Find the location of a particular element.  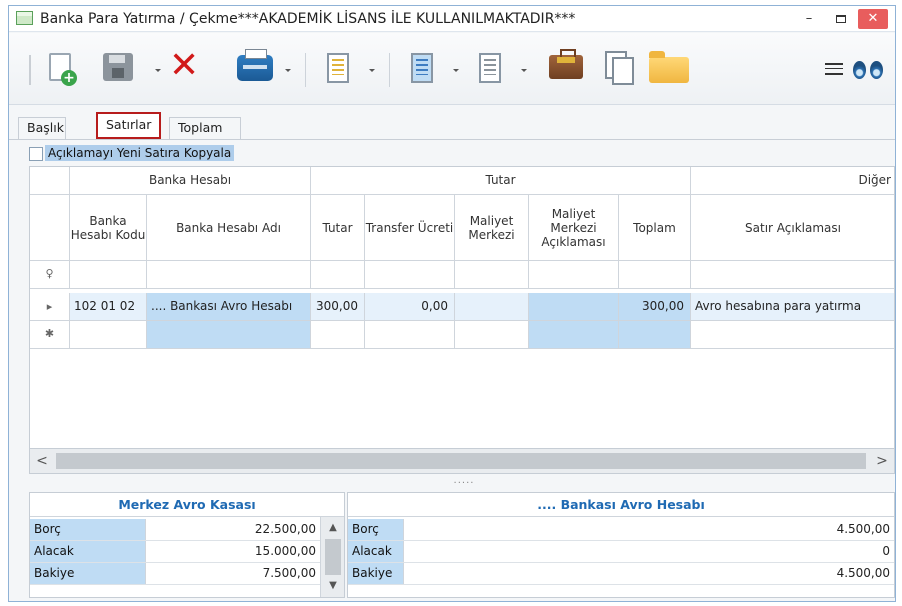

toolbar-grip is located at coordinates (30, 70).